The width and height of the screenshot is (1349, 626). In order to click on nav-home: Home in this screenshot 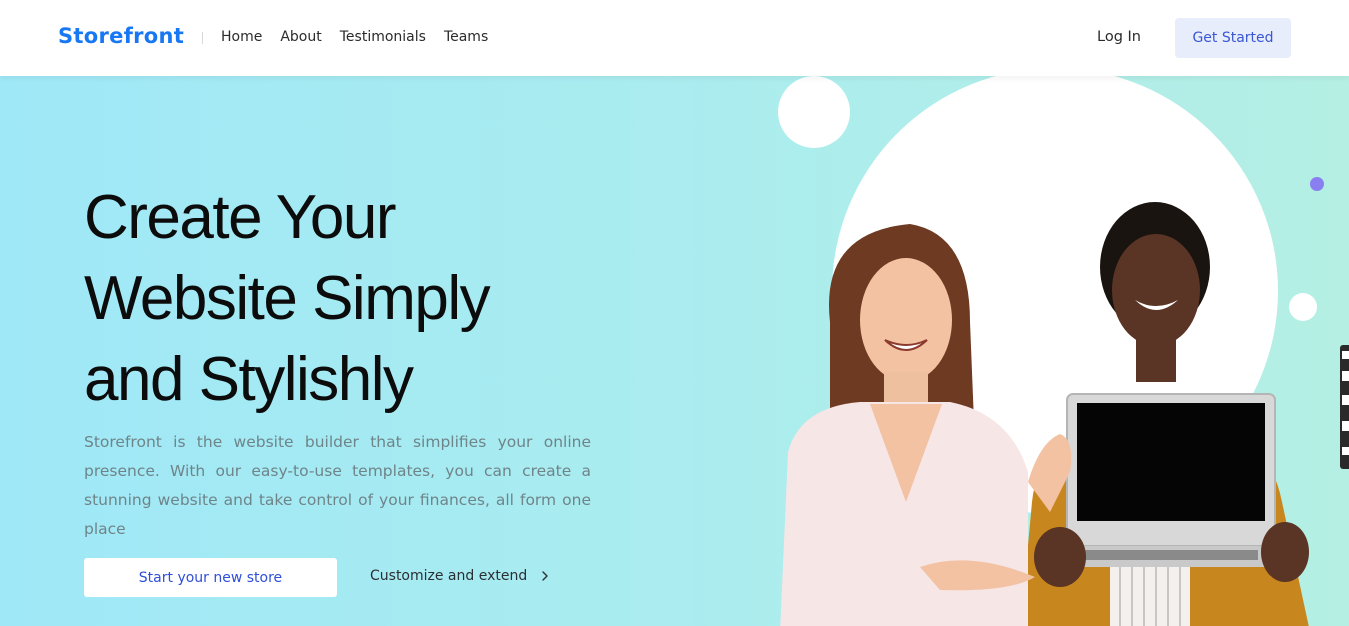, I will do `click(241, 37)`.